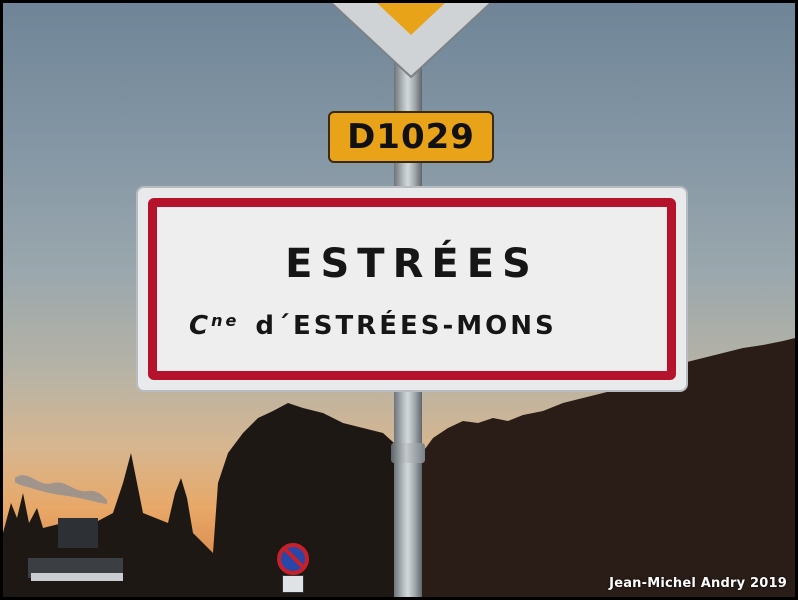  I want to click on commune-name: d´ESTRÉES-MONS, so click(406, 326).